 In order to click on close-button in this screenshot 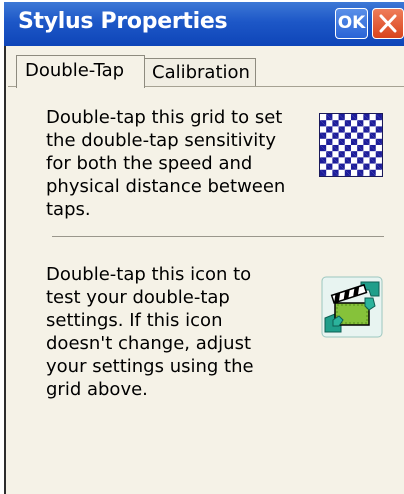, I will do `click(388, 23)`.